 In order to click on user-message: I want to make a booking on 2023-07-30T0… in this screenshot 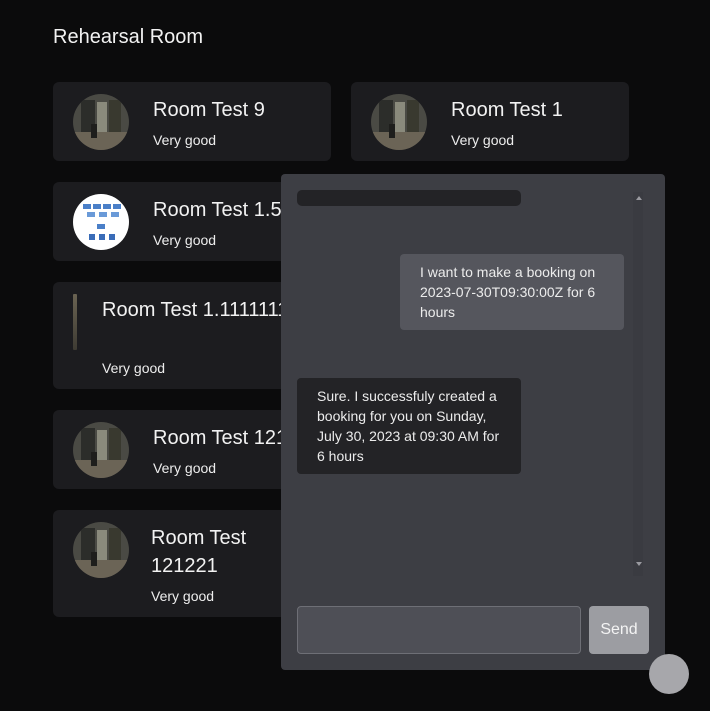, I will do `click(512, 292)`.